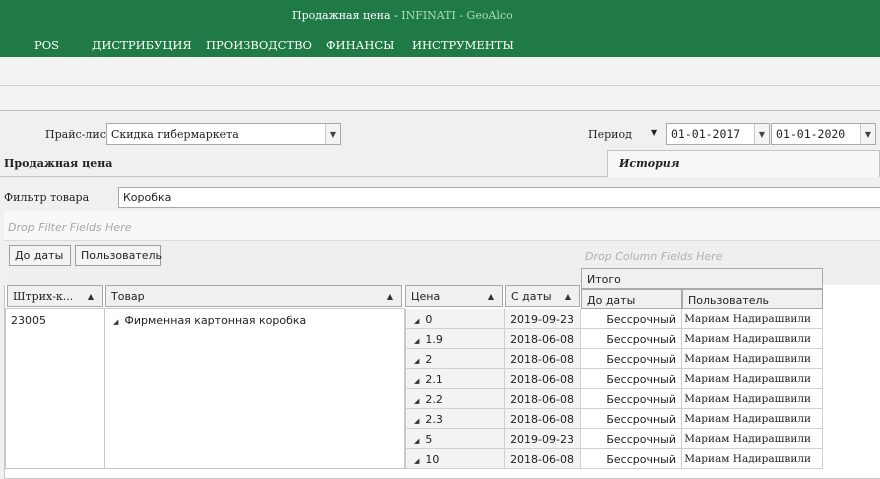 The height and width of the screenshot is (479, 880). What do you see at coordinates (702, 278) in the screenshot?
I see `header-total: Итого` at bounding box center [702, 278].